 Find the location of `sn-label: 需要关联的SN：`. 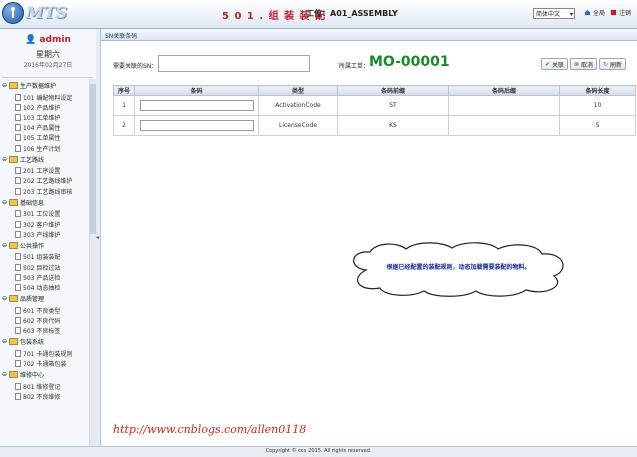

sn-label: 需要关联的SN： is located at coordinates (135, 66).